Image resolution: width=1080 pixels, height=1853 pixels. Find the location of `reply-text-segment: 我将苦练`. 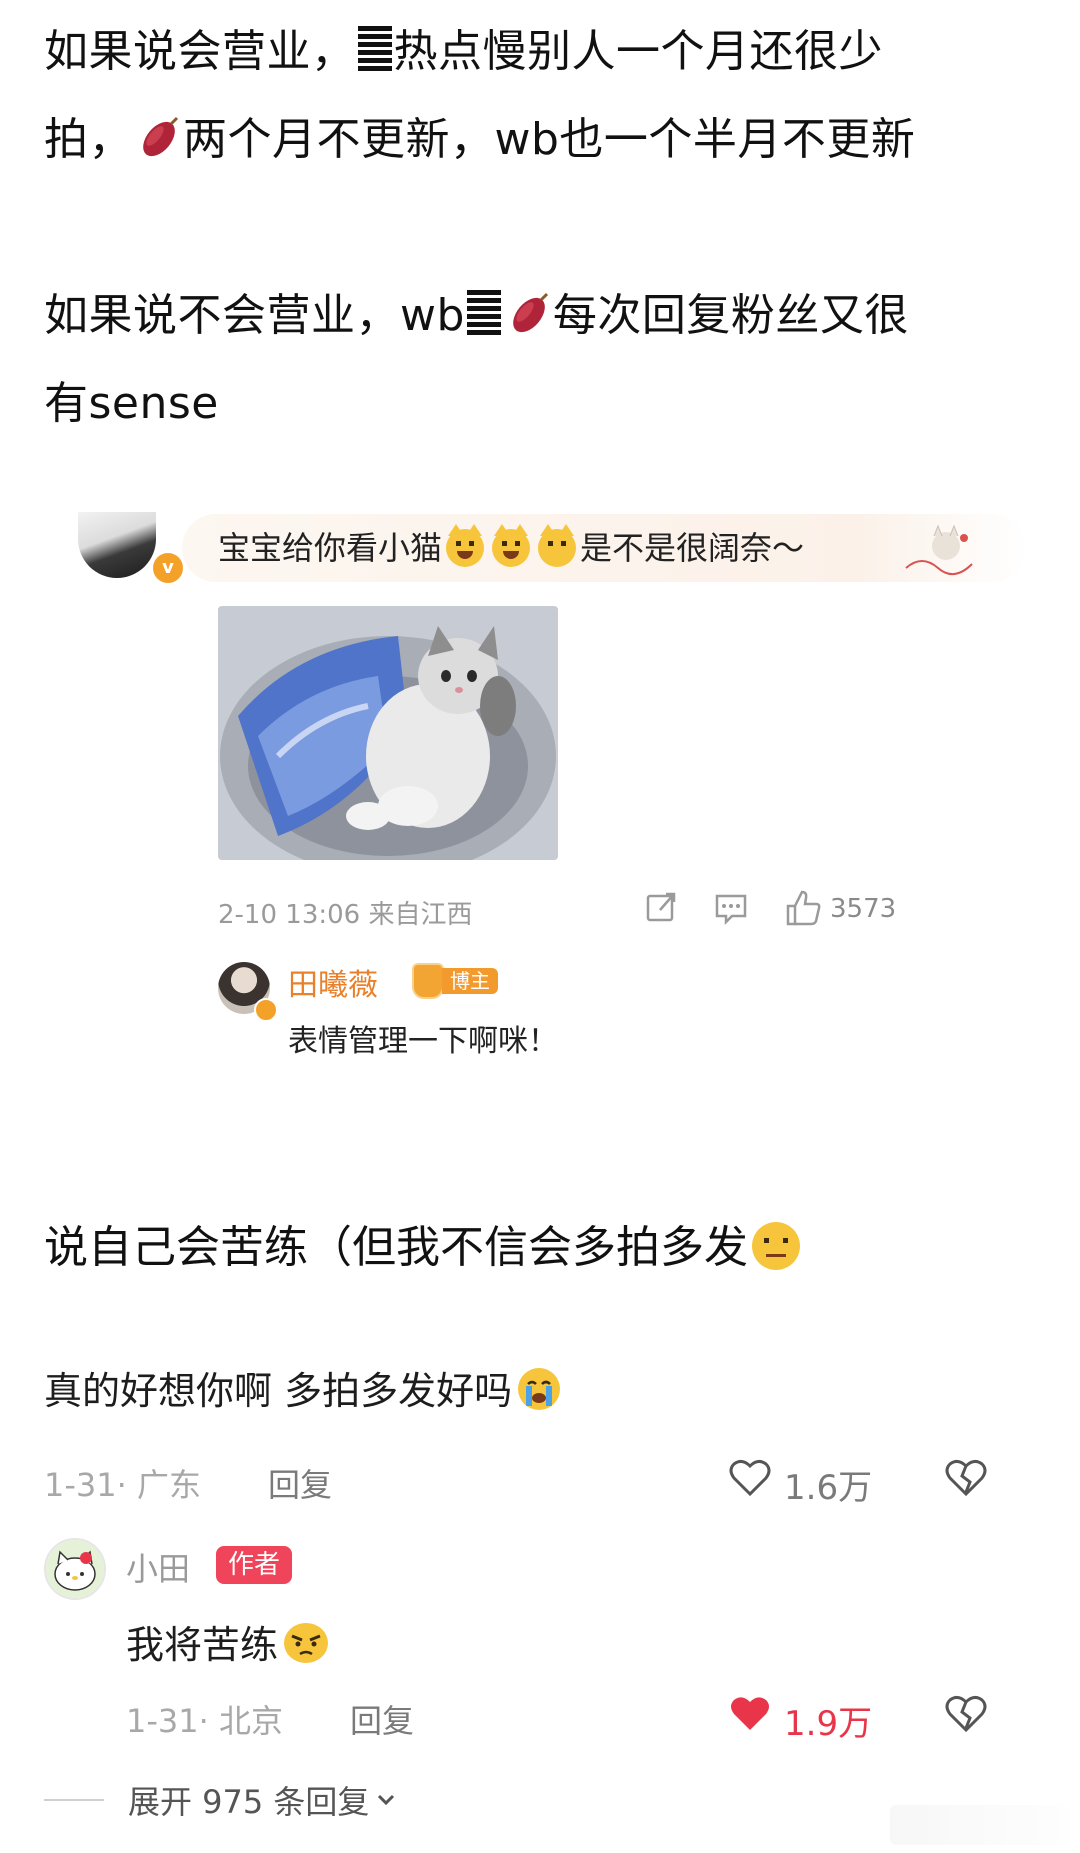

reply-text-segment: 我将苦练 is located at coordinates (202, 1645).